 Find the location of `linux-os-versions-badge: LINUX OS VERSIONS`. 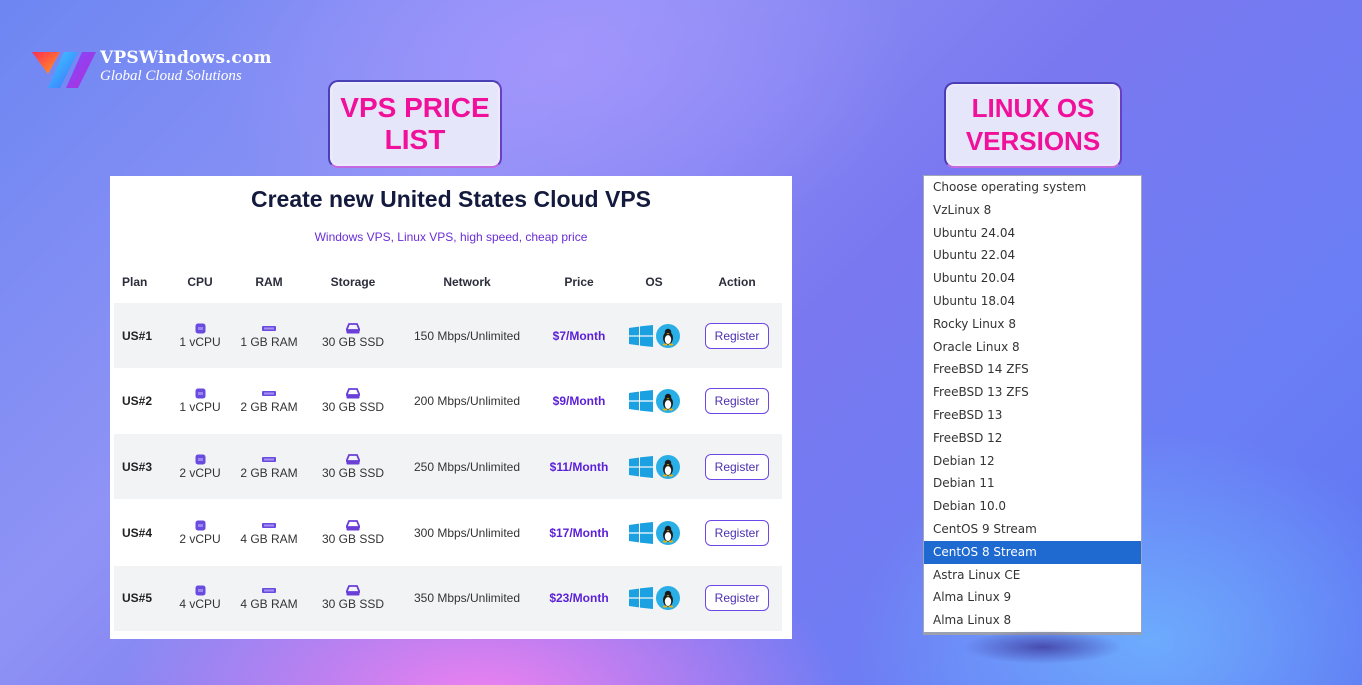

linux-os-versions-badge: LINUX OS VERSIONS is located at coordinates (1033, 125).